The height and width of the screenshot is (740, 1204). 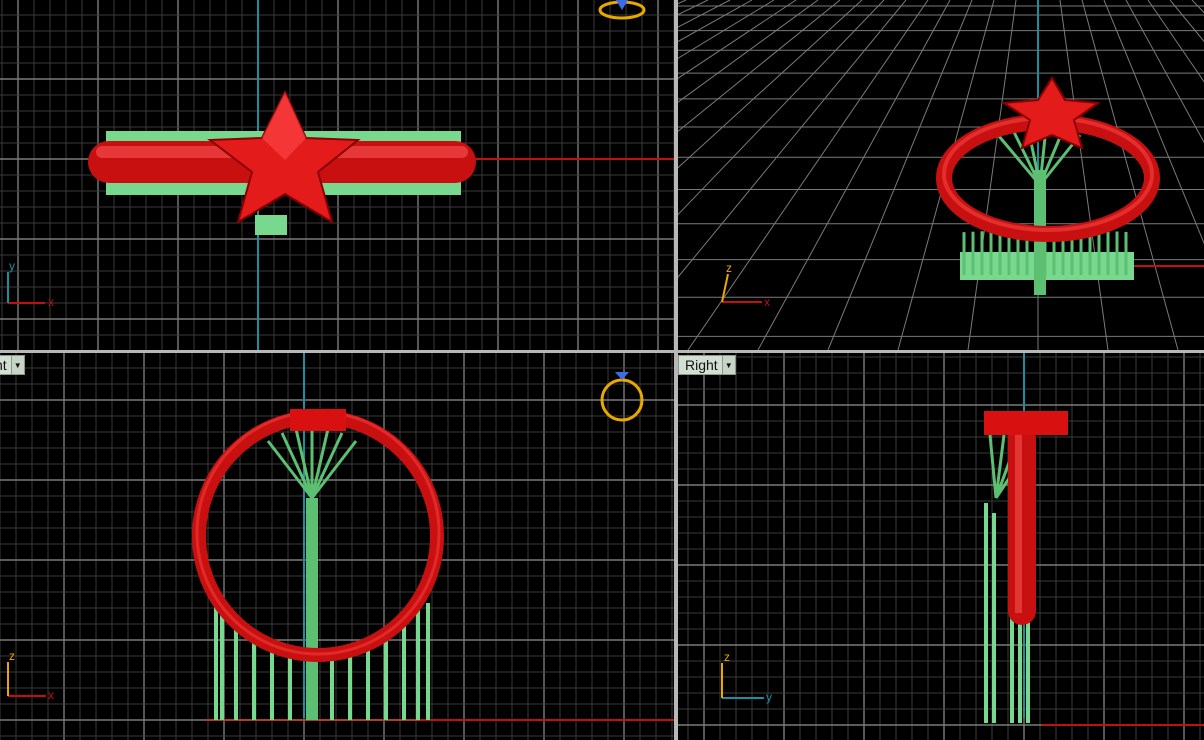 I want to click on axis-indicator-persp, so click(x=741, y=288).